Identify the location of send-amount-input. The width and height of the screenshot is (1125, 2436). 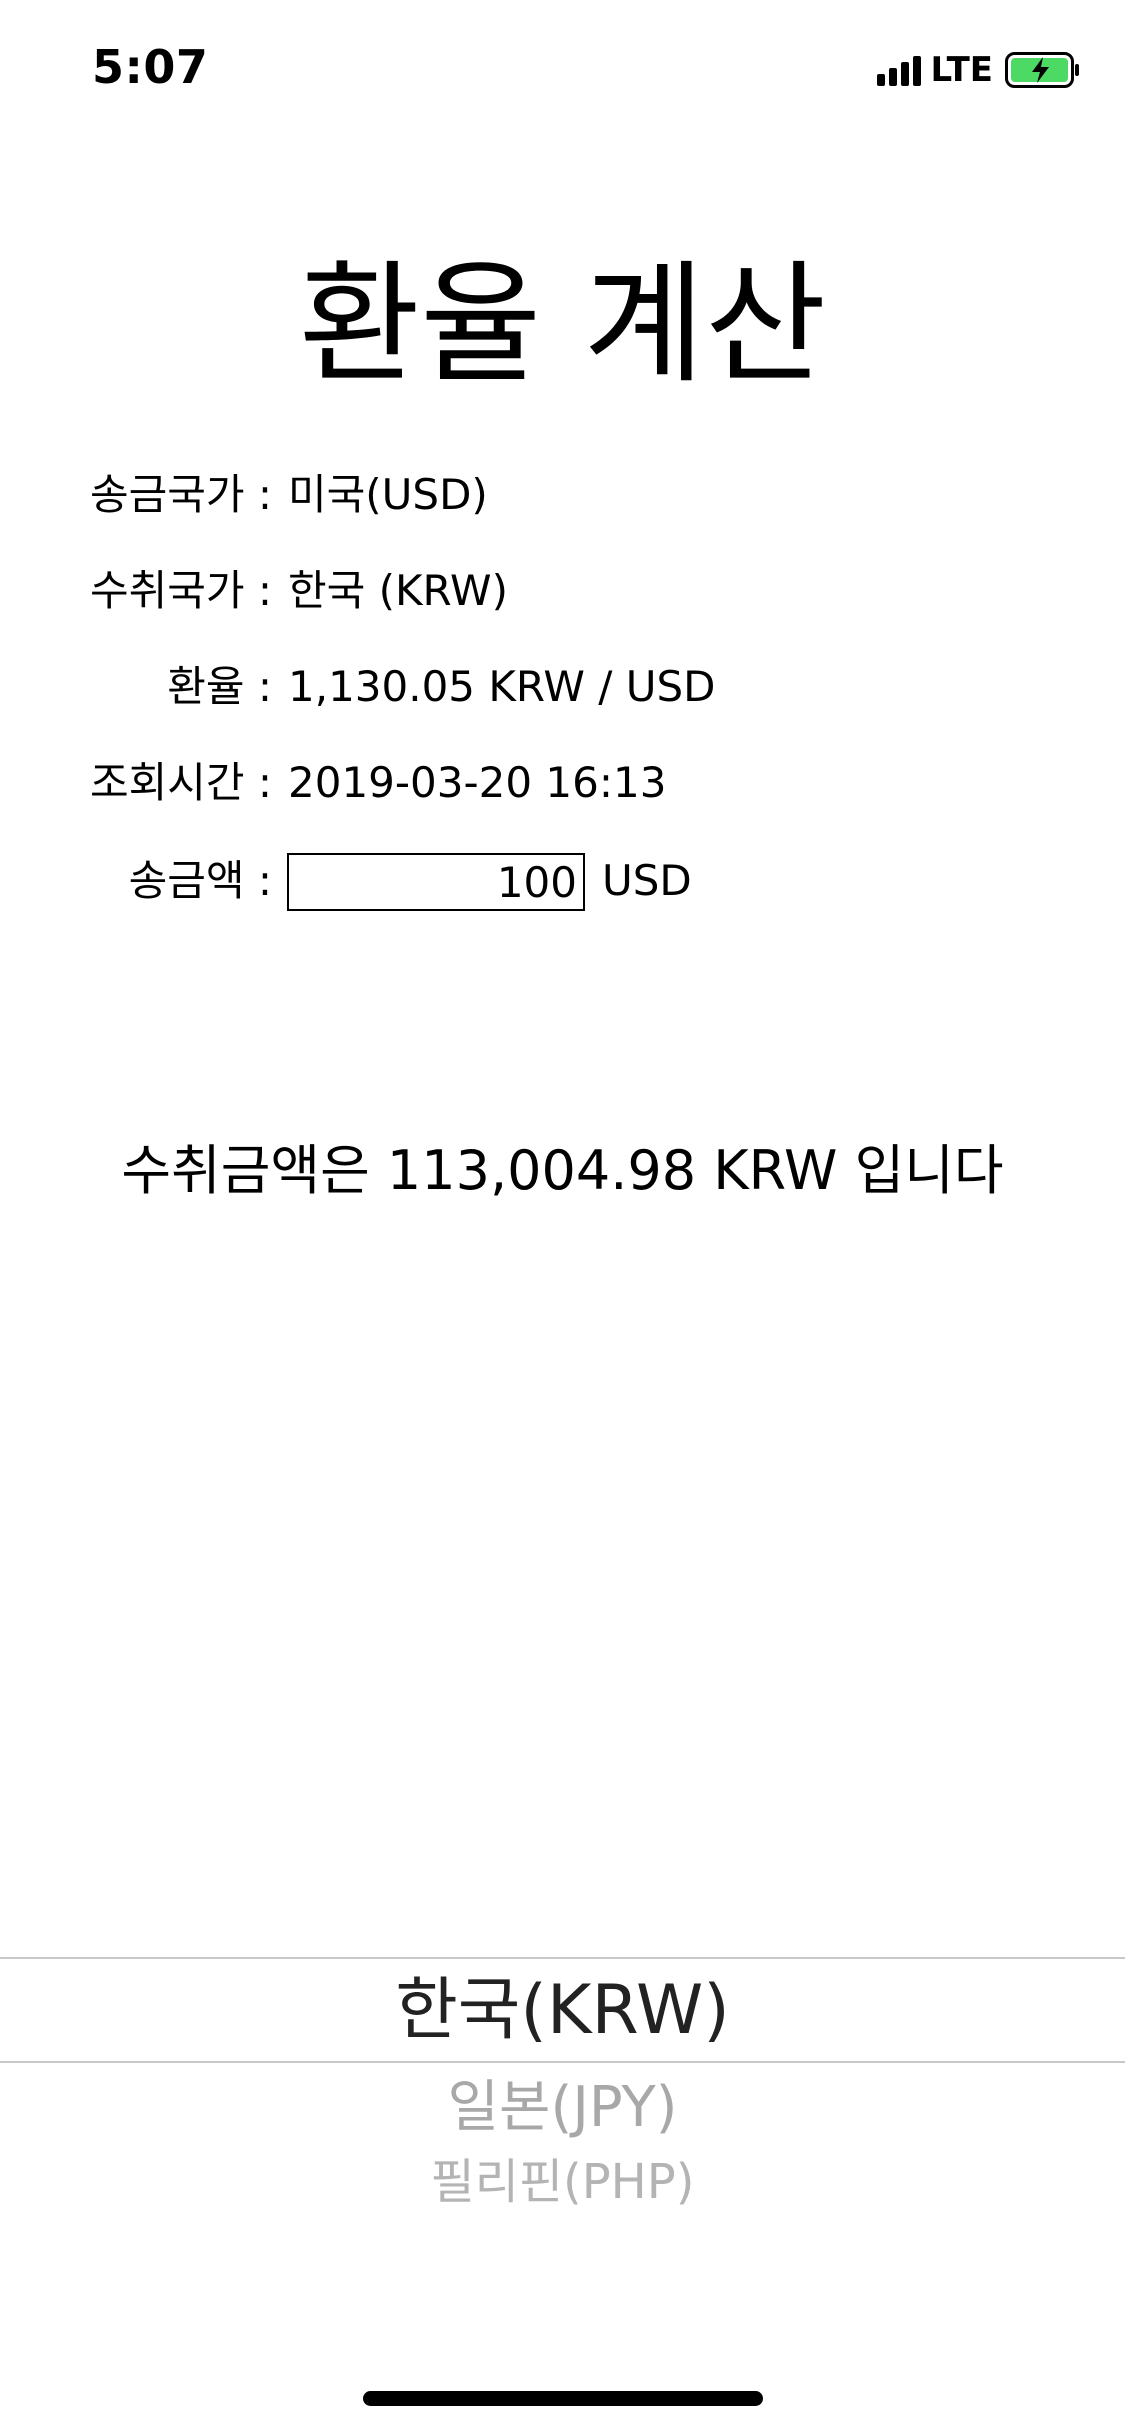
(436, 882).